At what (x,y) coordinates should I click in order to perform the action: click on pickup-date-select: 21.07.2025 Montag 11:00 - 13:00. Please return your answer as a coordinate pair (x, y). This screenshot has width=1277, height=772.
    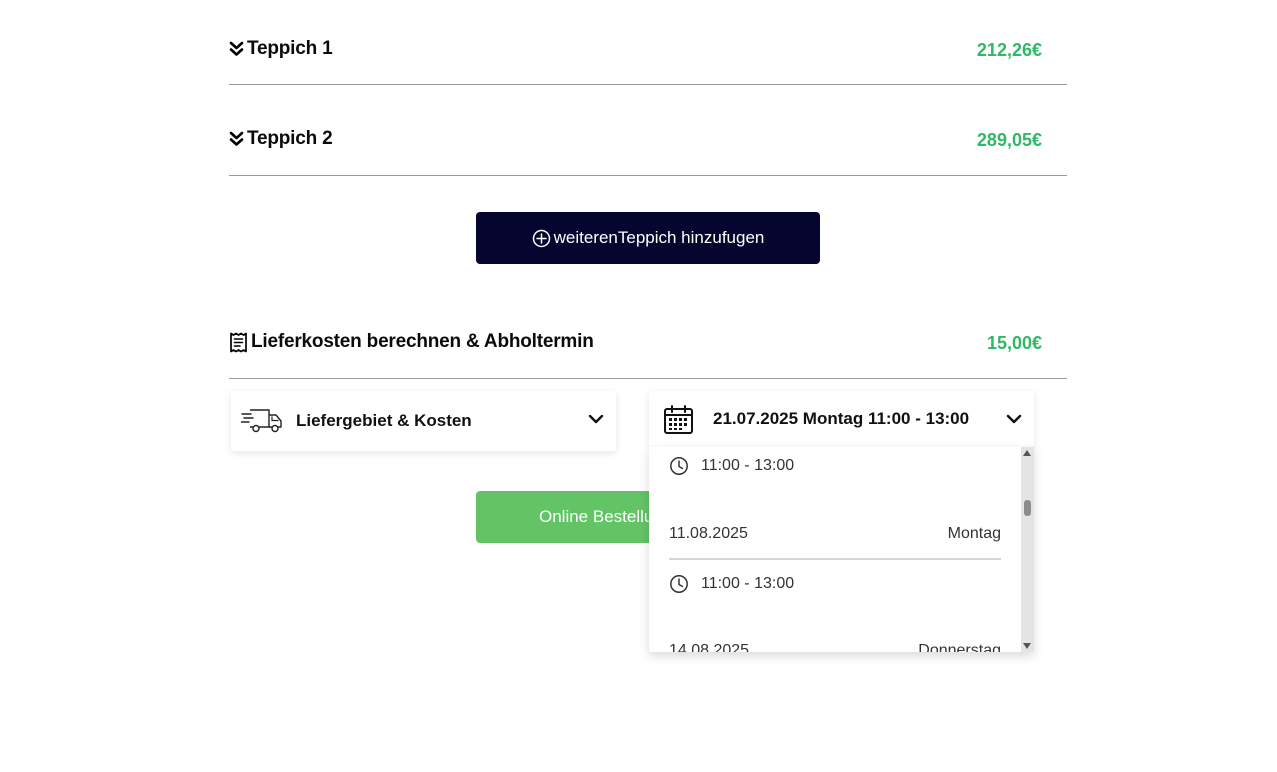
    Looking at the image, I should click on (841, 419).